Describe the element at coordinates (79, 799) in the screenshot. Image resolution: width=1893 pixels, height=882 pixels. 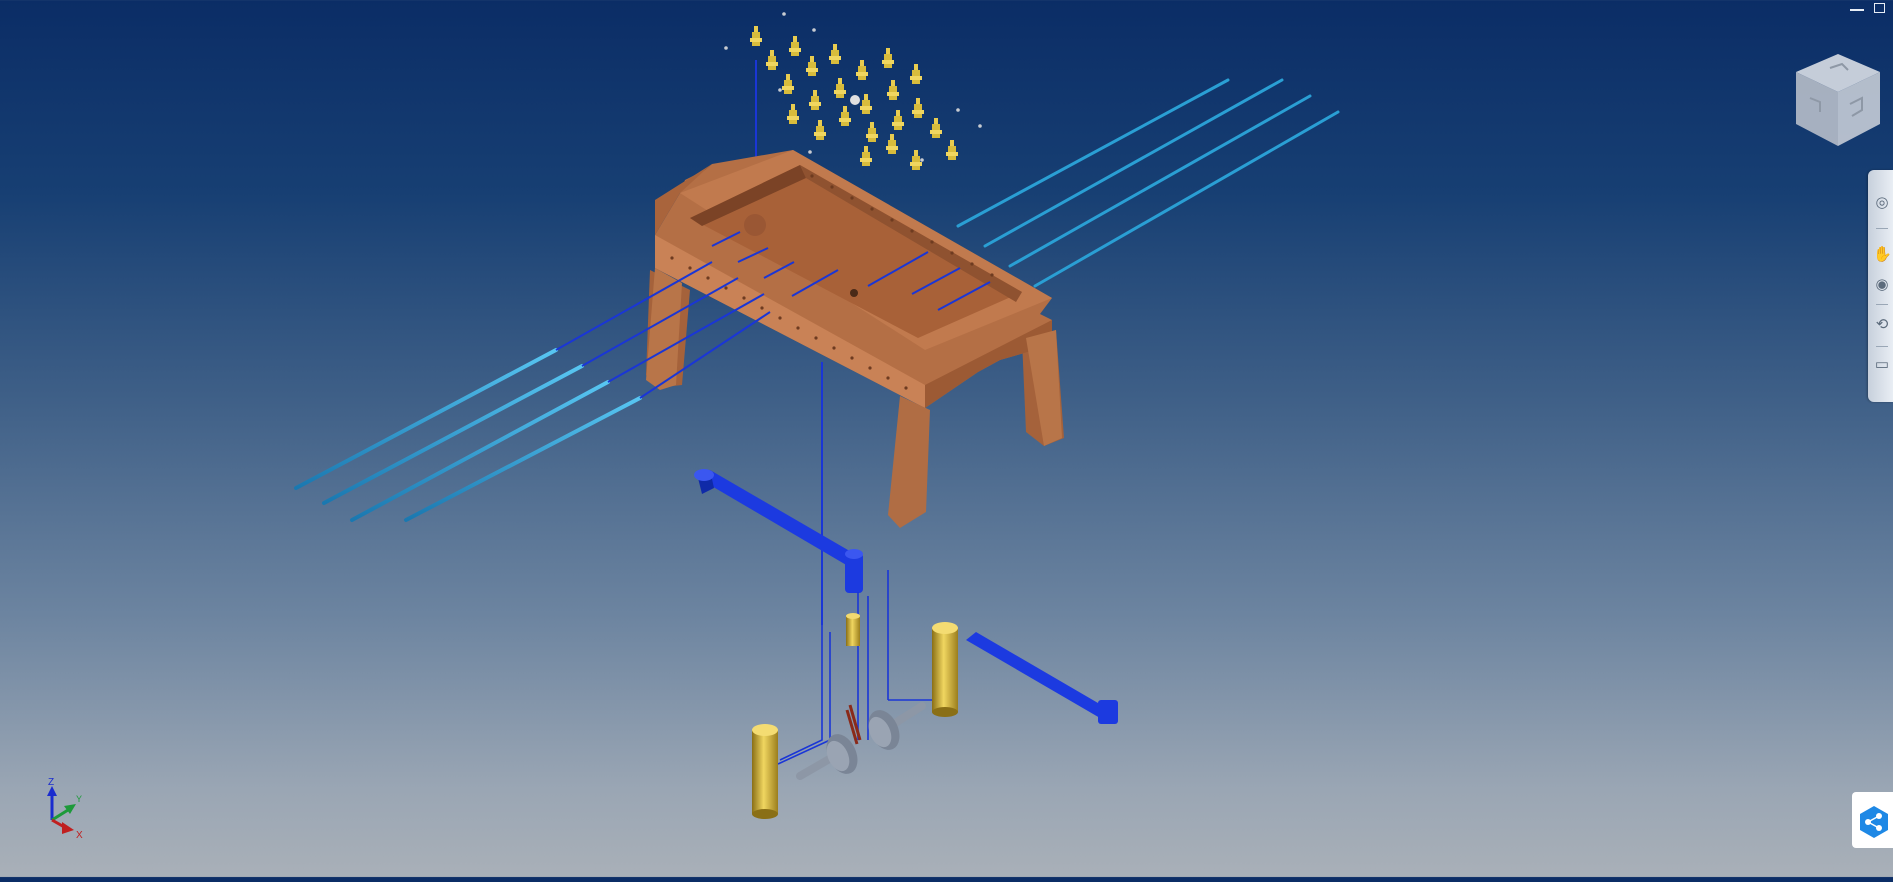
I see `axis-y-label: Y` at that location.